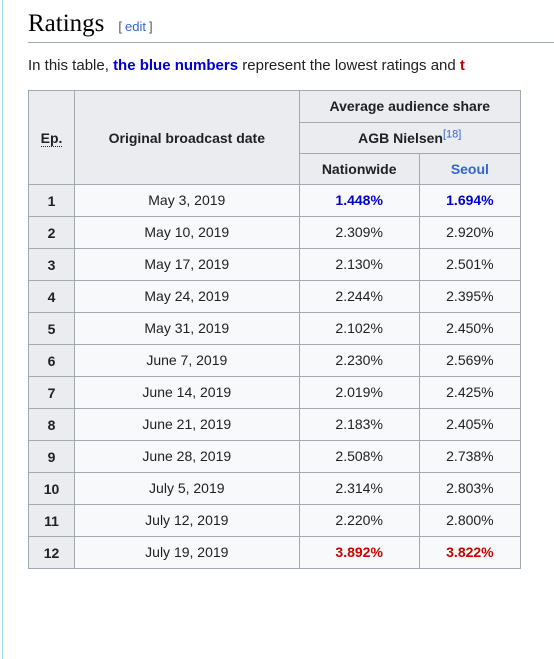 The height and width of the screenshot is (659, 554). What do you see at coordinates (359, 553) in the screenshot?
I see `row-nationwide-rating: 3.892%` at bounding box center [359, 553].